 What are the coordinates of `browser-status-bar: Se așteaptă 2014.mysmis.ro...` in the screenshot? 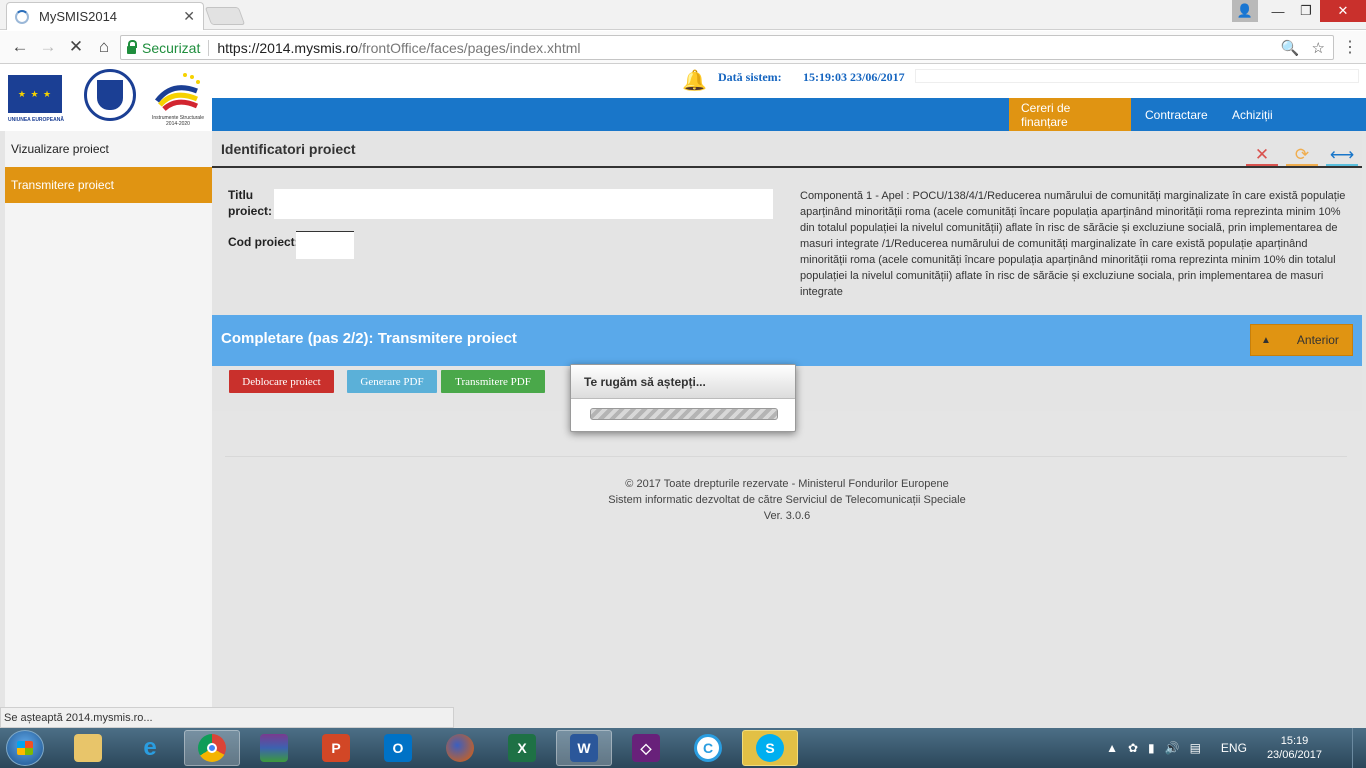 It's located at (227, 717).